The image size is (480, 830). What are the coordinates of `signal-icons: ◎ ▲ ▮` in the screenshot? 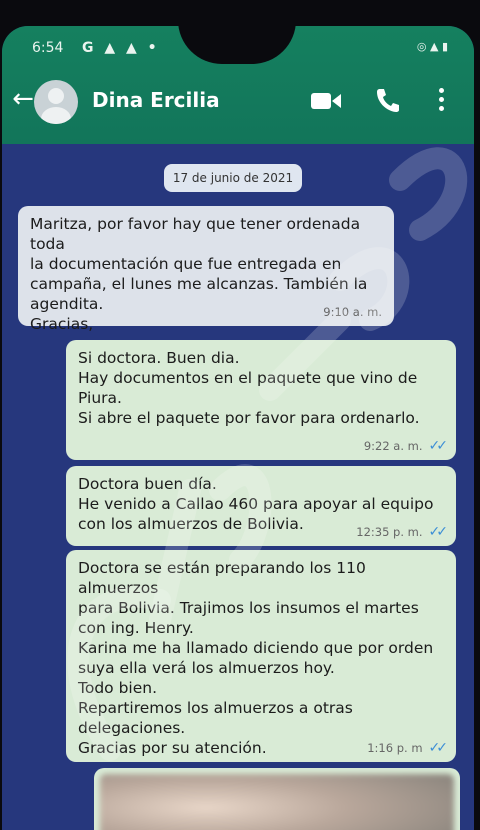 It's located at (432, 46).